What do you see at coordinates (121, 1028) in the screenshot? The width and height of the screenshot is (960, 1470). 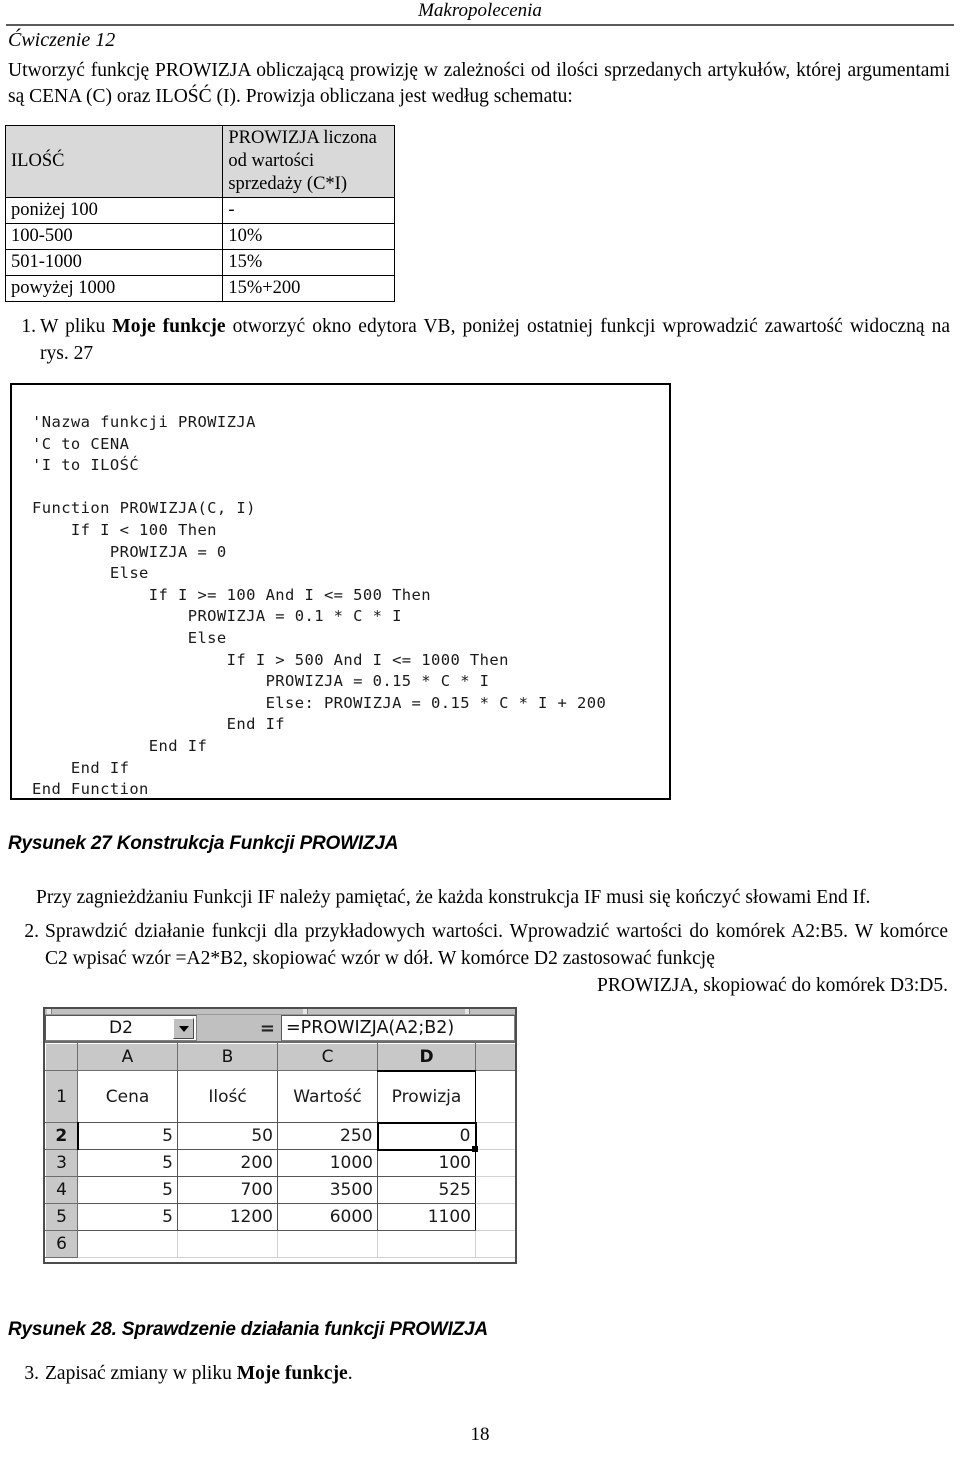 I see `name-box: D2` at bounding box center [121, 1028].